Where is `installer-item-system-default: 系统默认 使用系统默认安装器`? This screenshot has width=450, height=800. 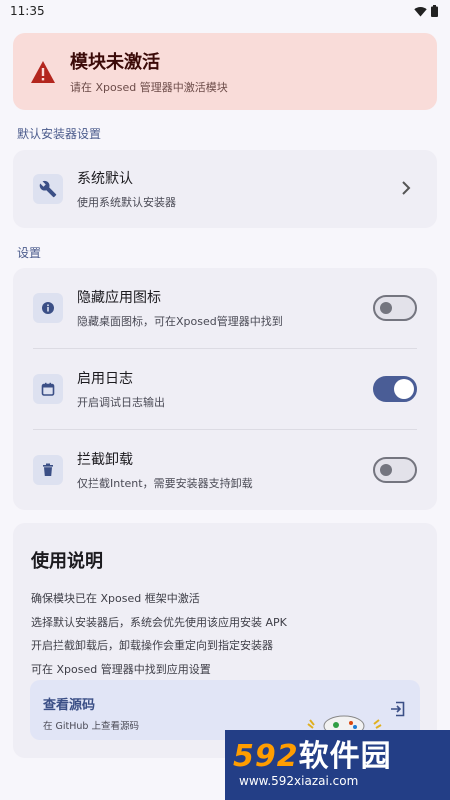
installer-item-system-default: 系统默认 使用系统默认安装器 is located at coordinates (225, 189).